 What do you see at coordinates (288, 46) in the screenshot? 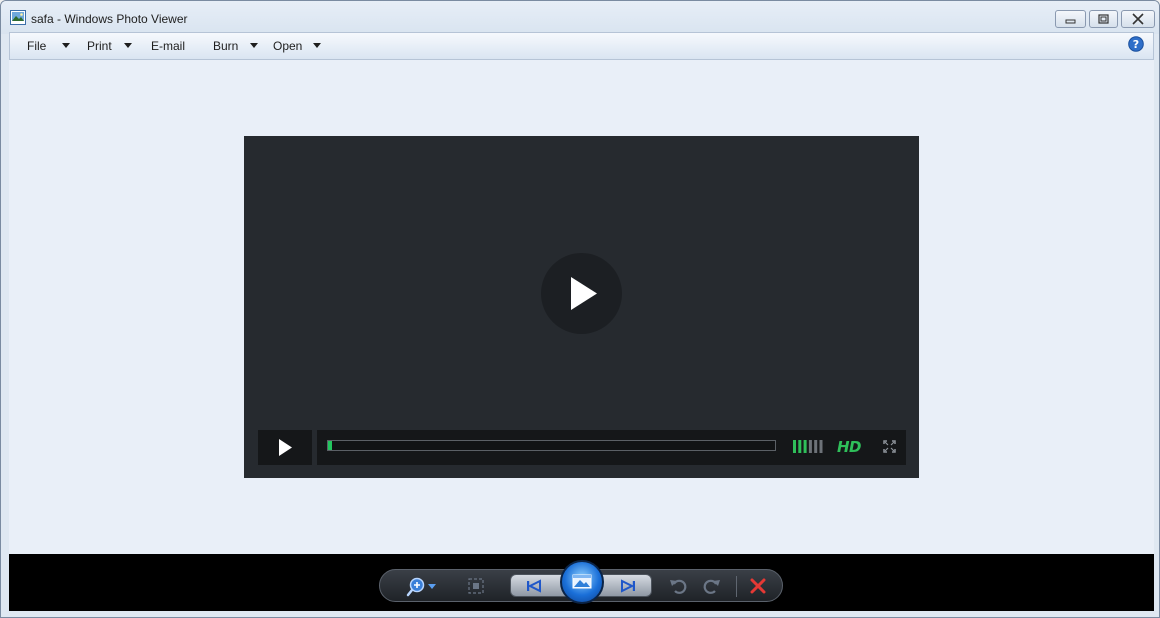
I see `menu-open-label: Open` at bounding box center [288, 46].